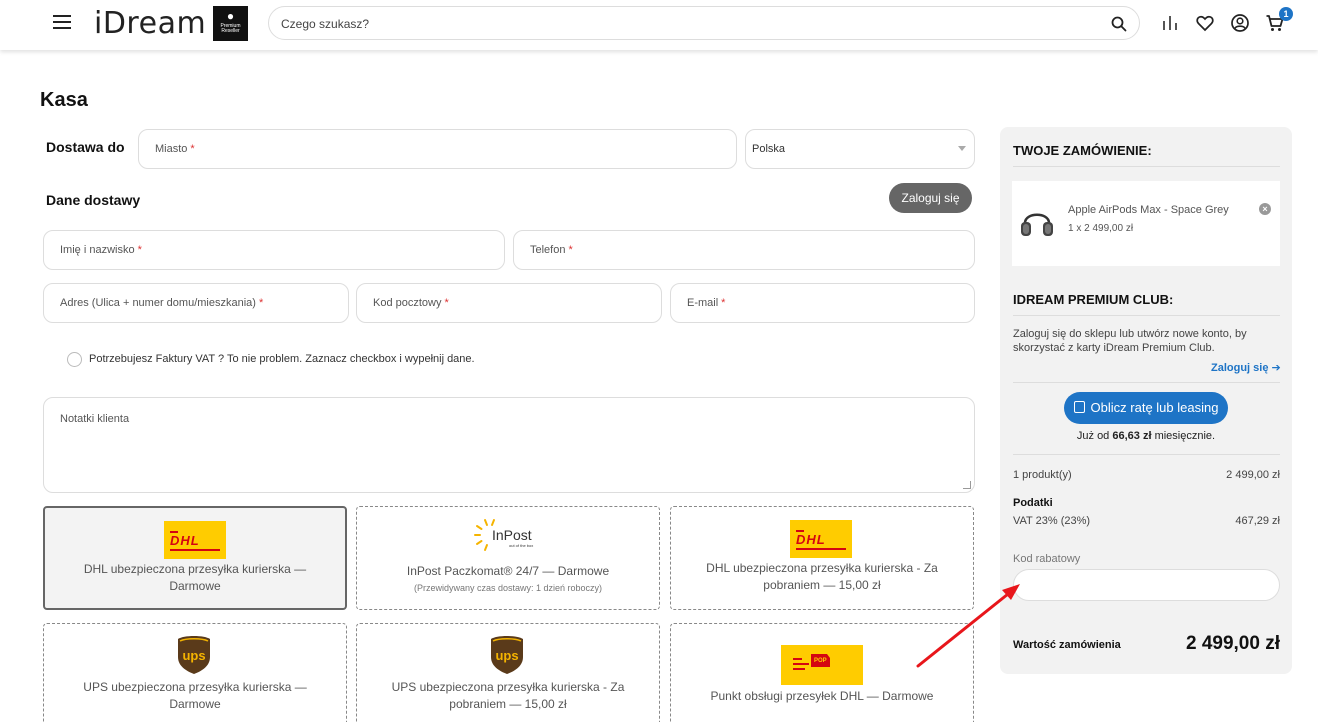 This screenshot has width=1318, height=722. I want to click on customer-notes-textarea: Notatki klienta, so click(509, 445).